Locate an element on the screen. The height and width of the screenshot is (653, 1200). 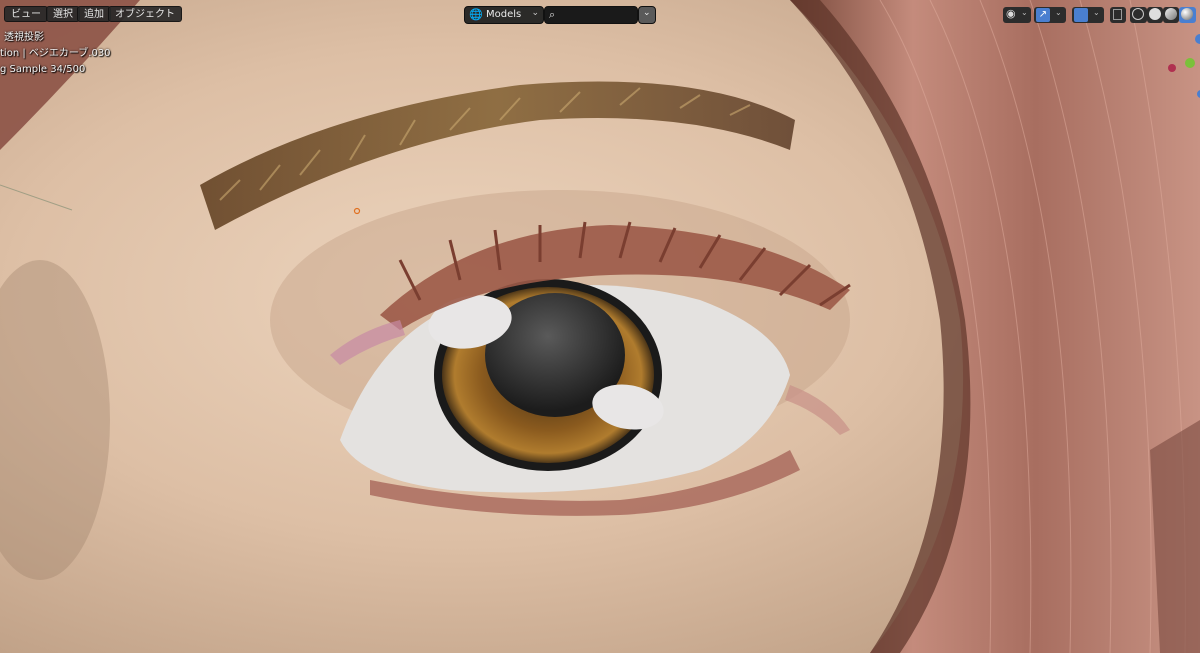
chevron-down-icon: ⌄ is located at coordinates (535, 13).